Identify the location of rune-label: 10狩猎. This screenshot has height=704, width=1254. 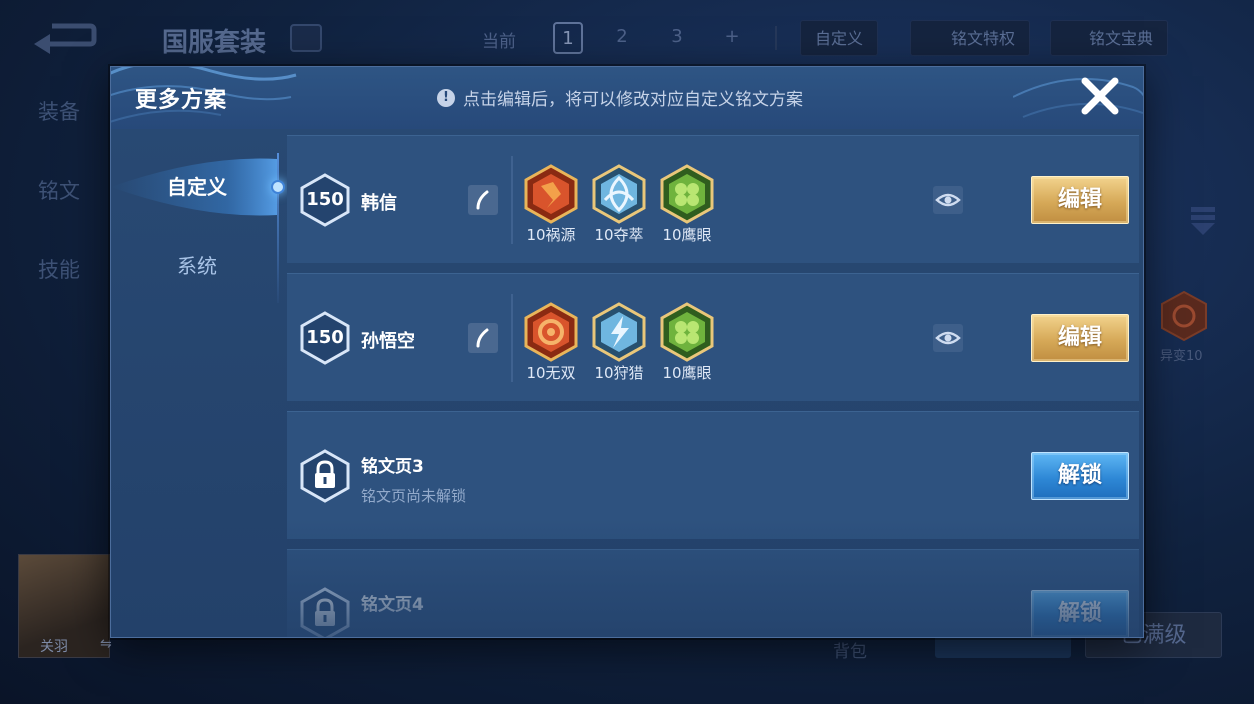
(619, 373).